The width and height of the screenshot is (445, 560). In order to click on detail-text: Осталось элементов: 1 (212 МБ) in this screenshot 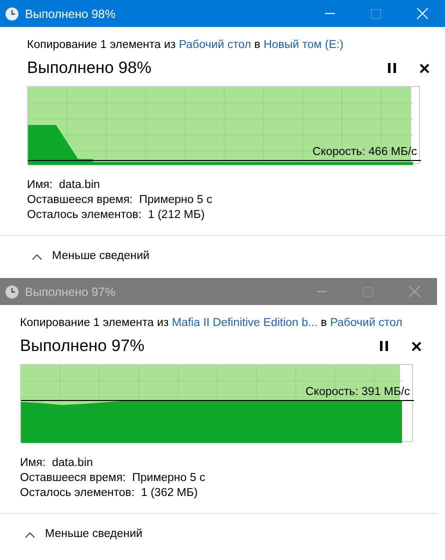, I will do `click(116, 216)`.